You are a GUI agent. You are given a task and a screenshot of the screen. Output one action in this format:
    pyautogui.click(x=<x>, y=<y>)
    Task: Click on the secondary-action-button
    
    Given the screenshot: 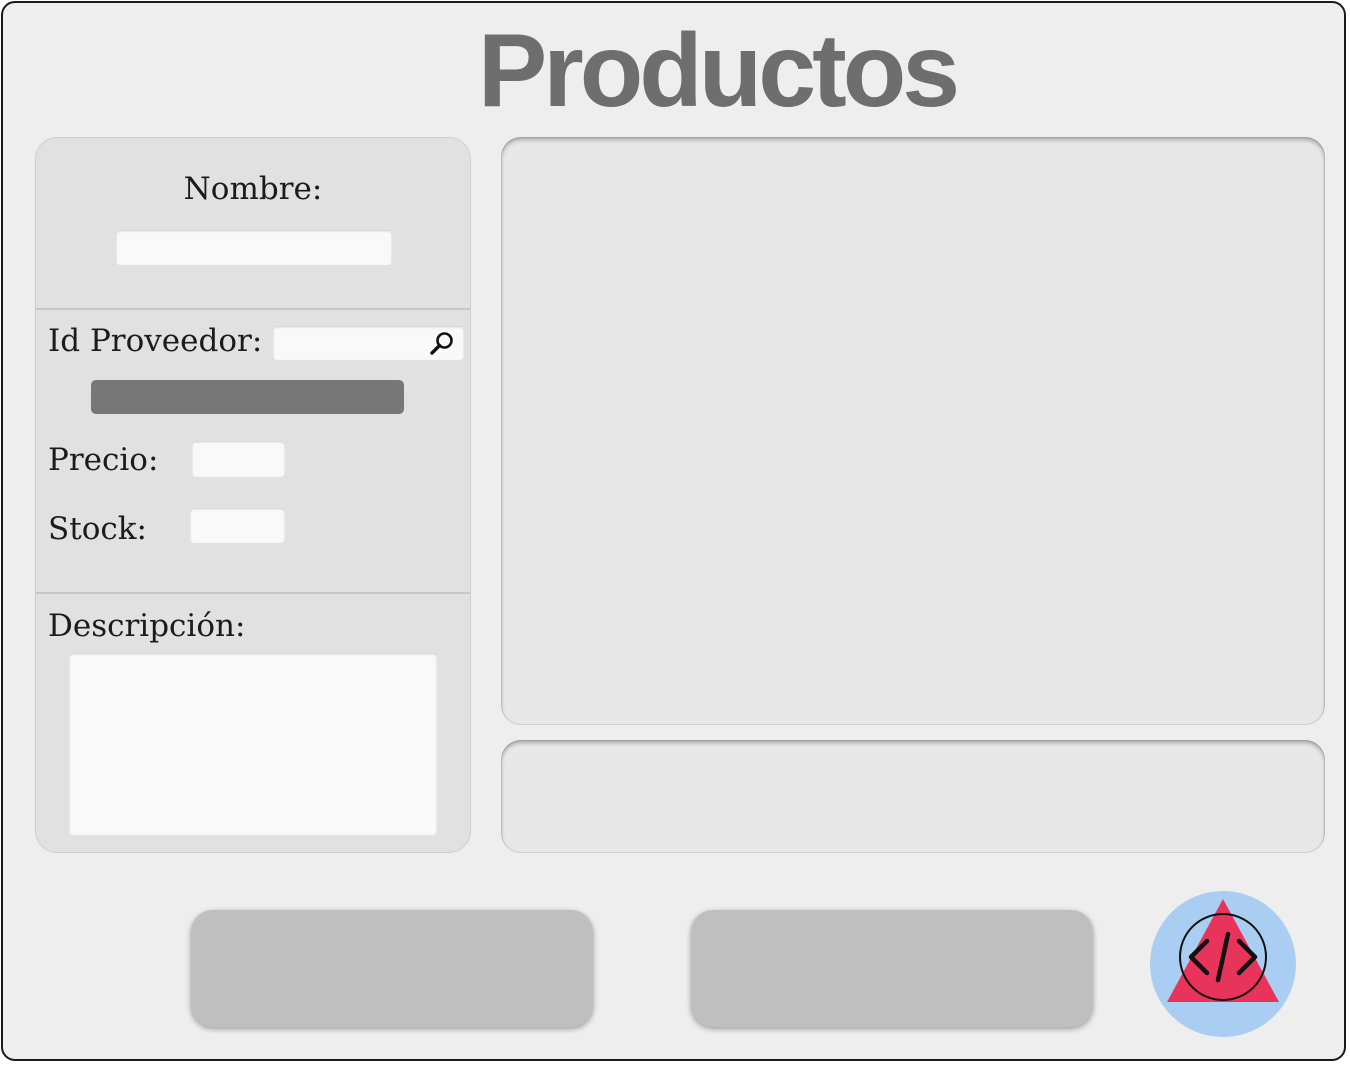 What is the action you would take?
    pyautogui.click(x=892, y=968)
    